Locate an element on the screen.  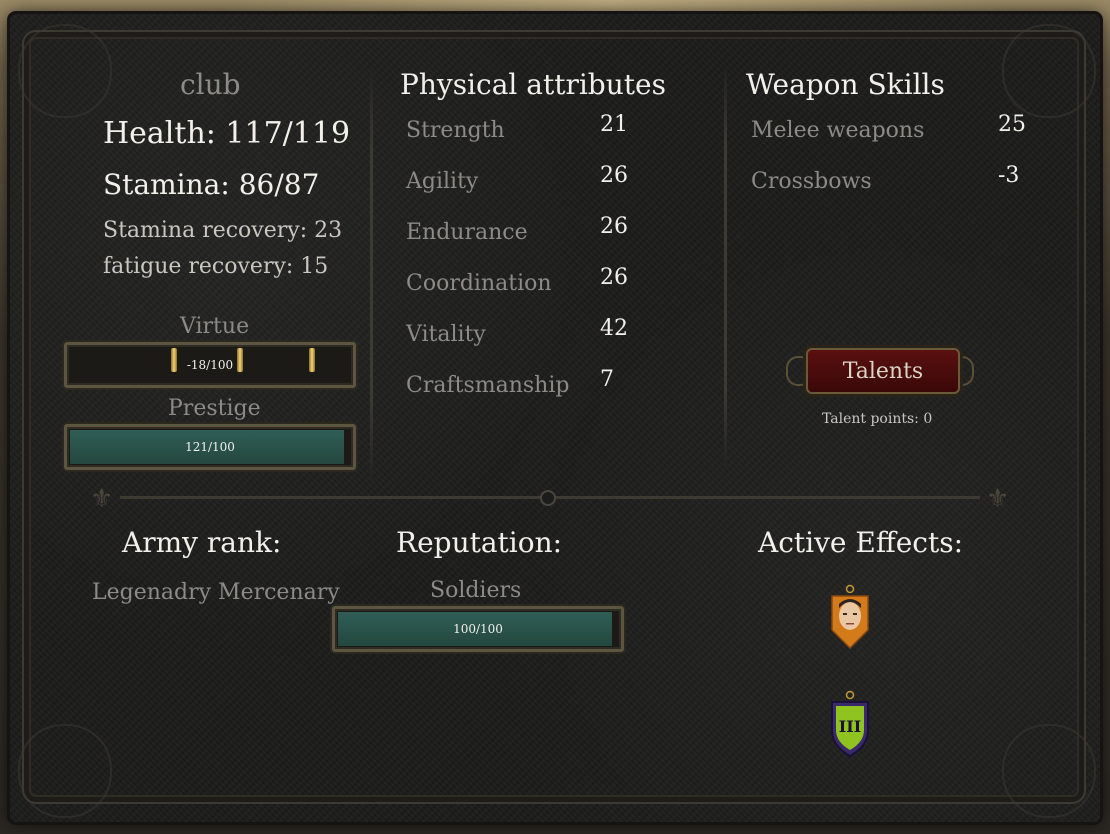
stamina-text: Stamina: 86/87 is located at coordinates (211, 184).